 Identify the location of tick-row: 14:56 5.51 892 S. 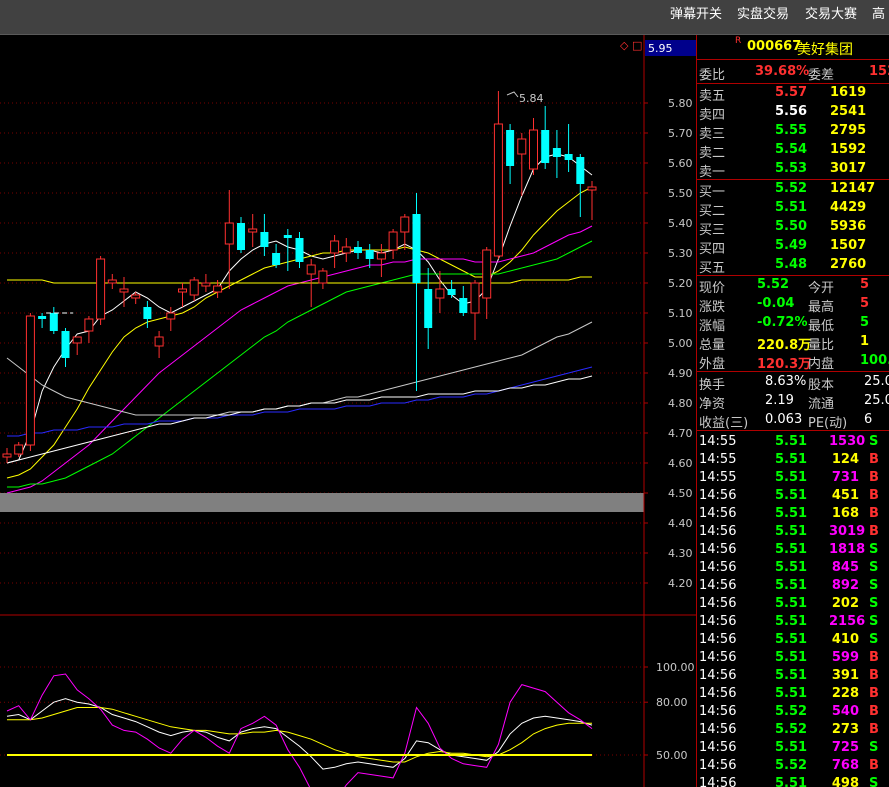
(793, 586).